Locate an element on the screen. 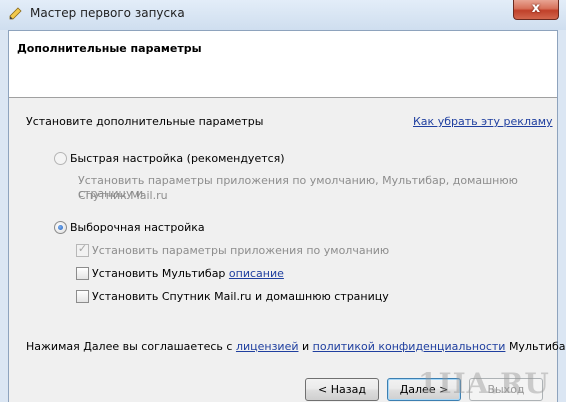  quick-setup-radio is located at coordinates (60, 158).